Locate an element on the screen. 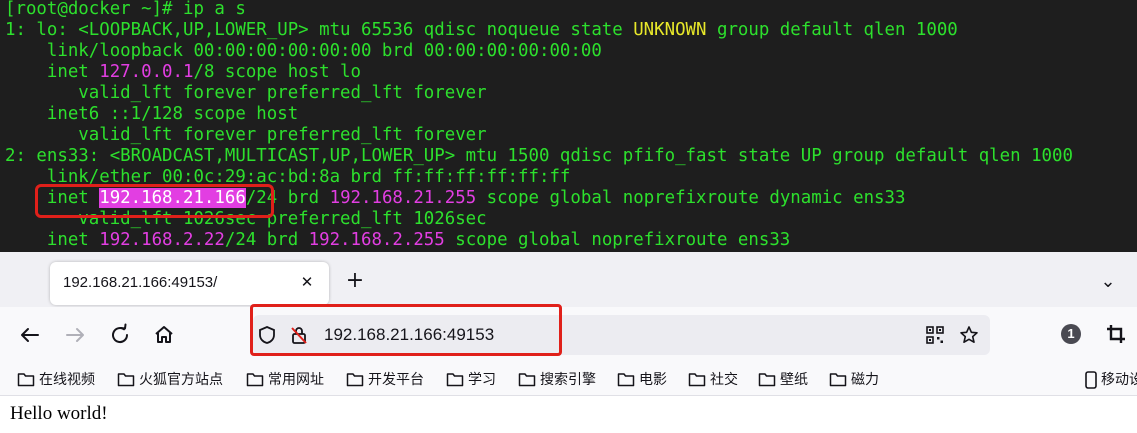  reload-button is located at coordinates (120, 335).